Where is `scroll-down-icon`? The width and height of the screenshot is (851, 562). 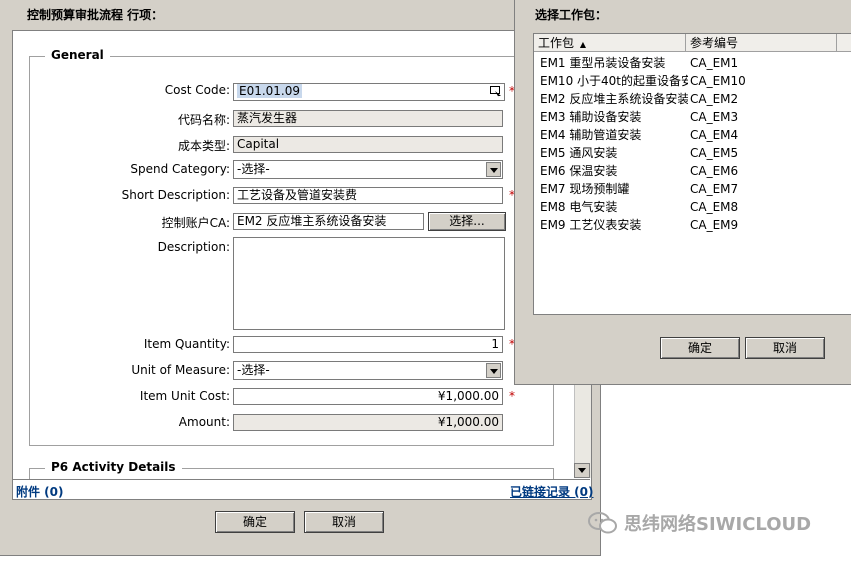 scroll-down-icon is located at coordinates (582, 470).